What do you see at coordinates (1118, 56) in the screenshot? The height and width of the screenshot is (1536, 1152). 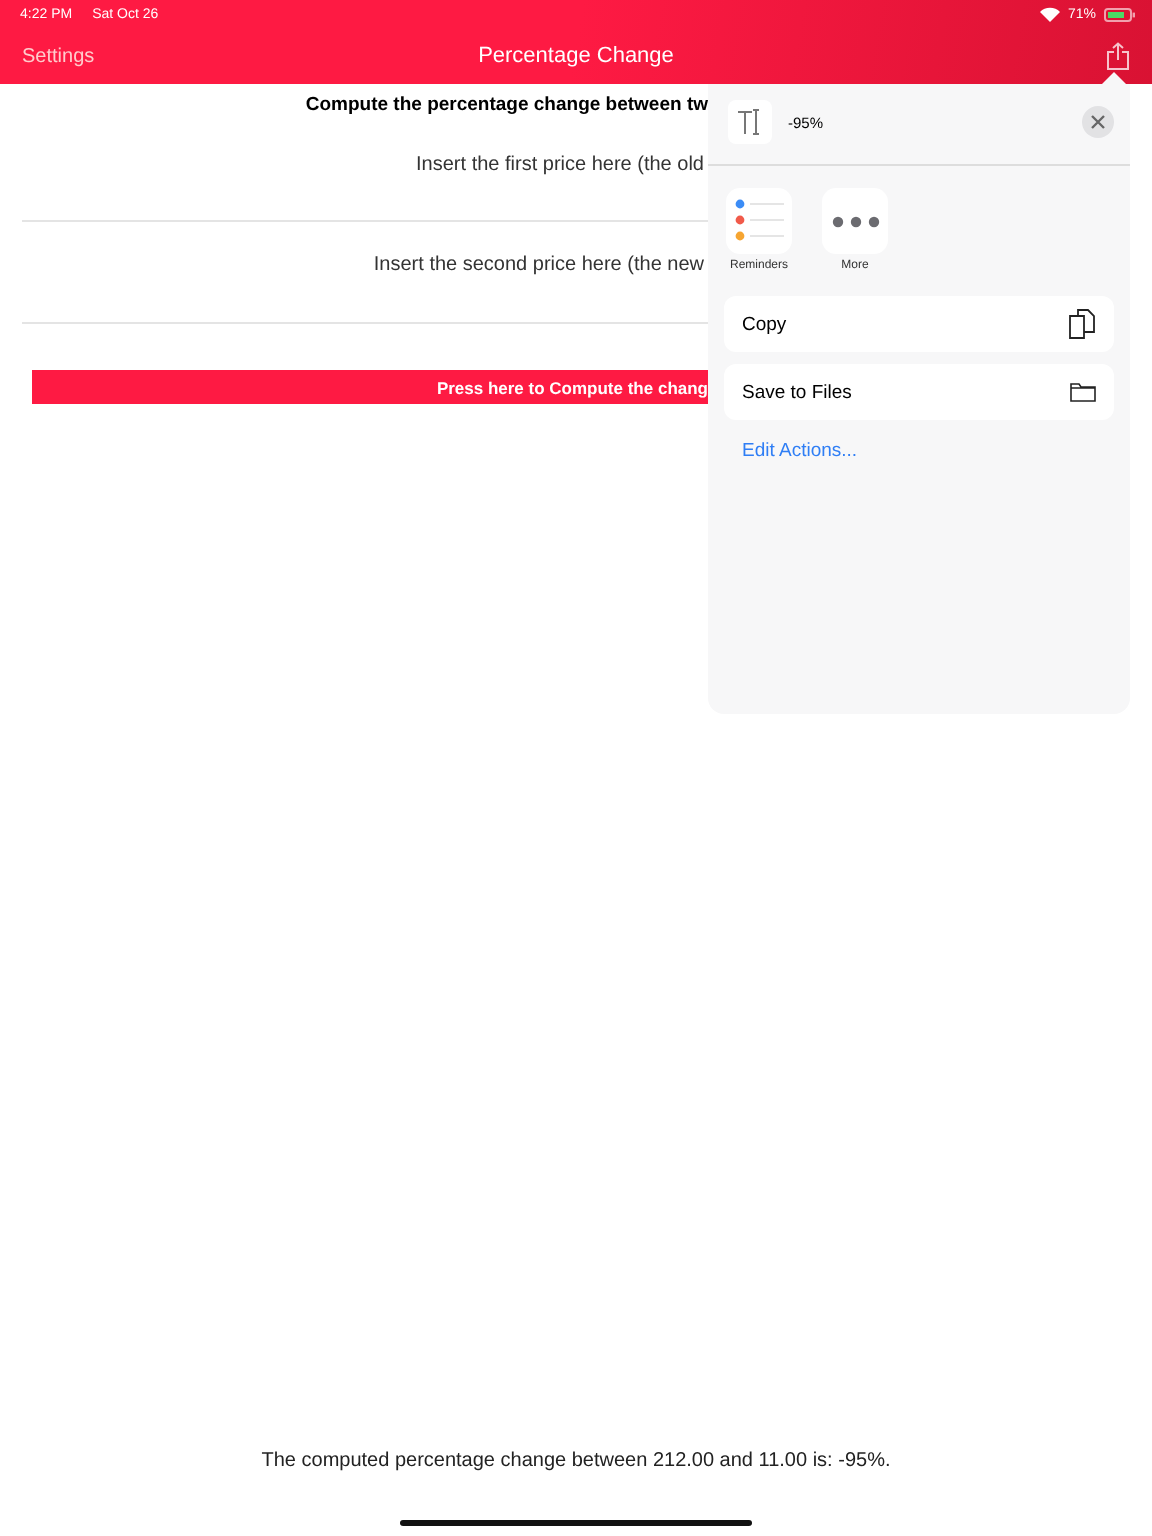 I see `share-icon` at bounding box center [1118, 56].